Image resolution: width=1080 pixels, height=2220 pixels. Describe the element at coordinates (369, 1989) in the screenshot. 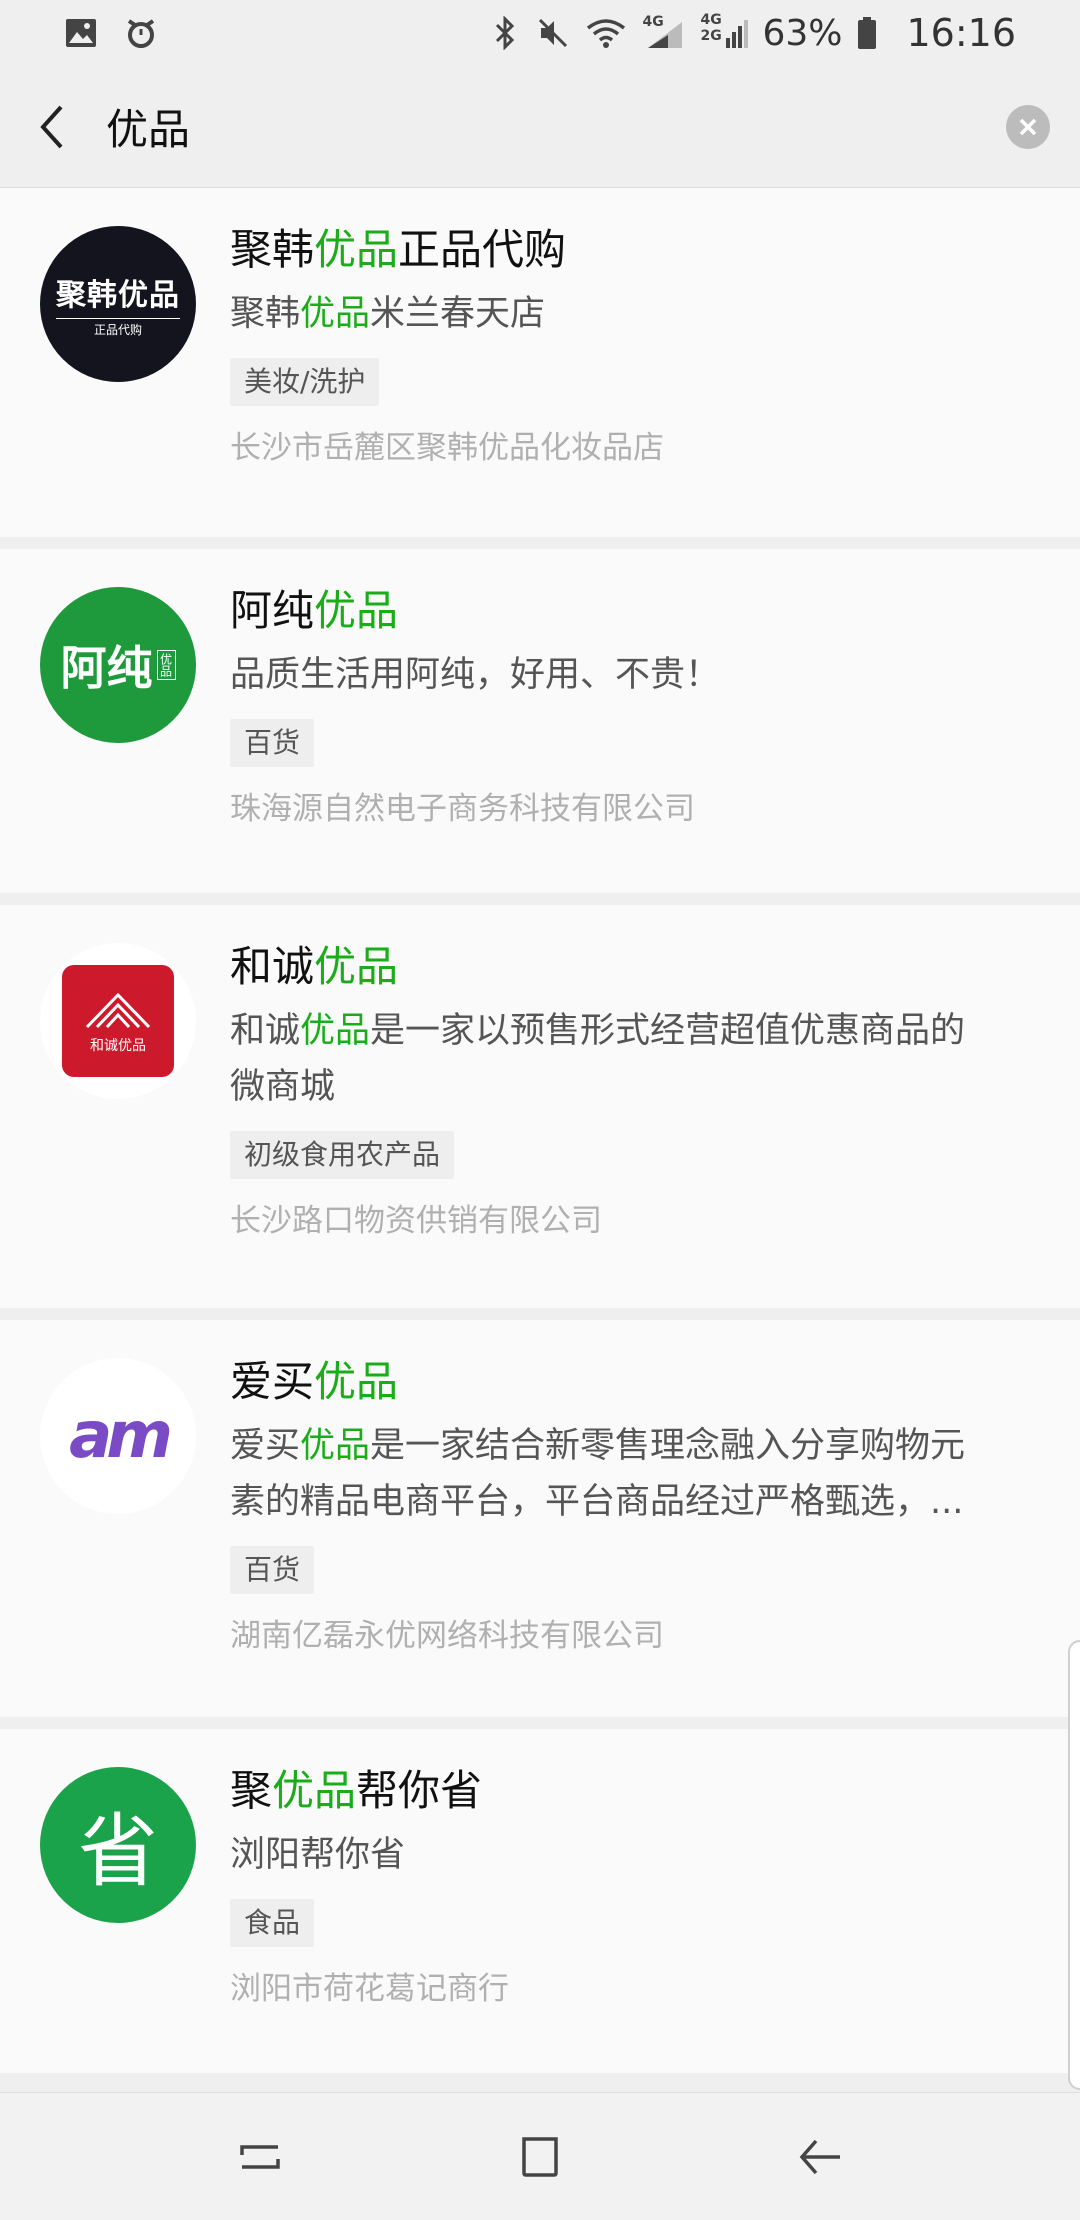

I see `company-name: 浏阳市荷花葛记商行` at that location.